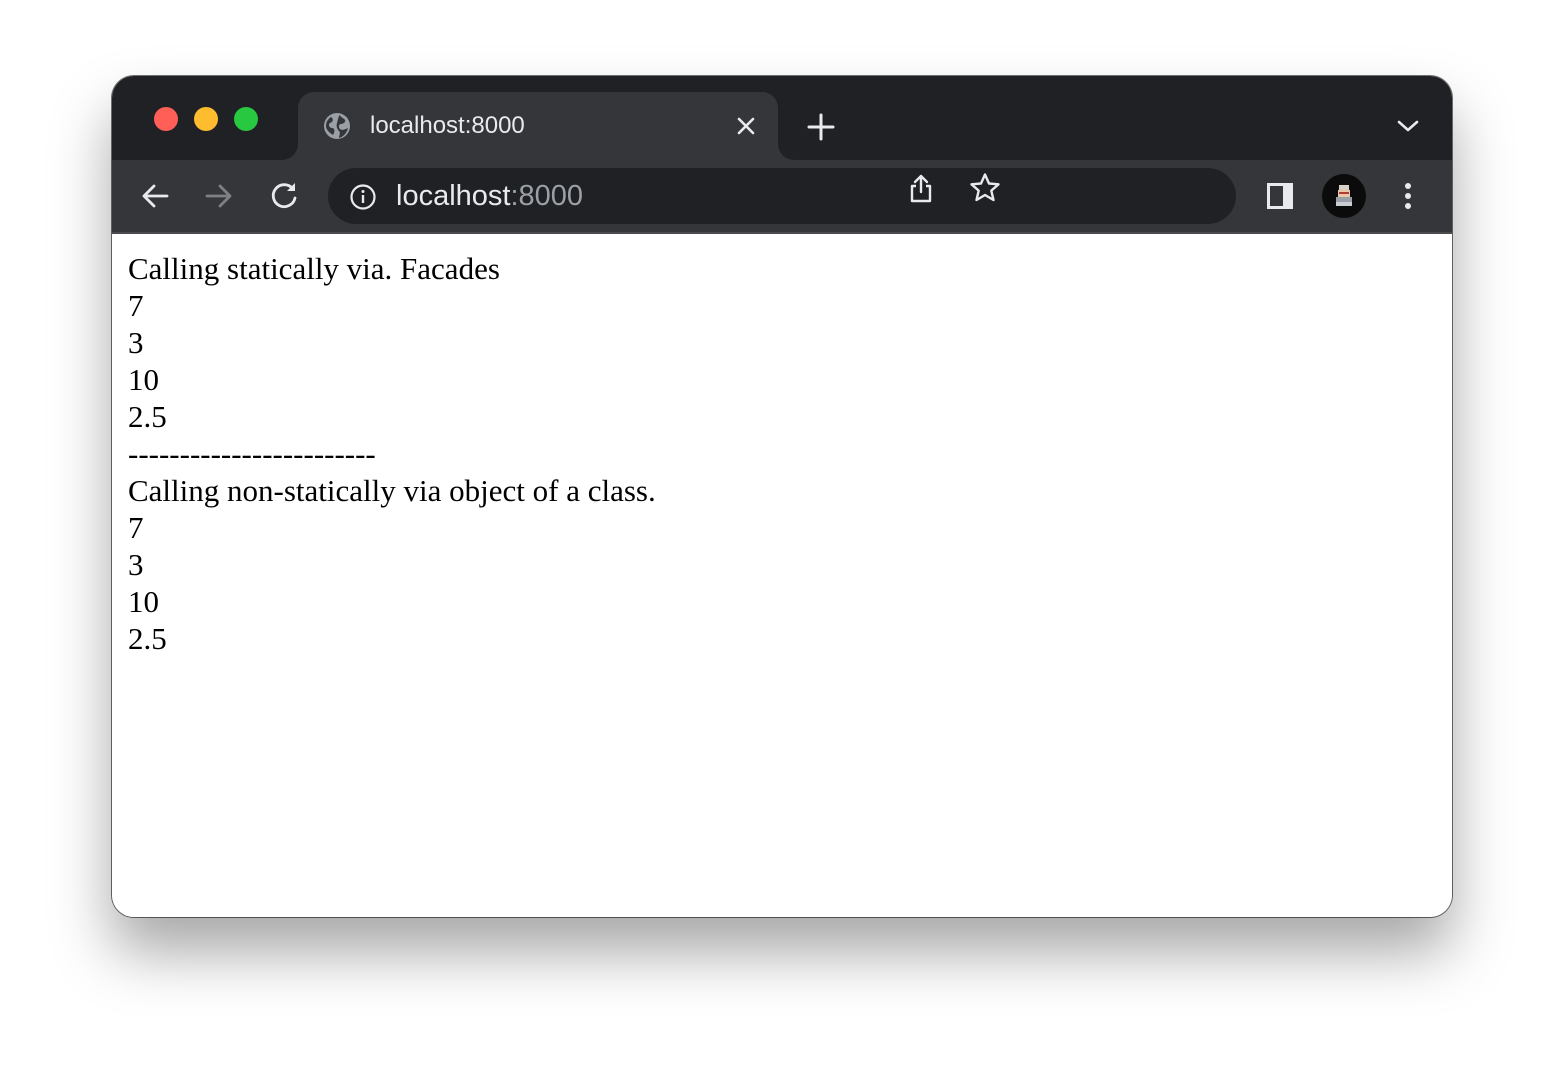 This screenshot has width=1564, height=1066. Describe the element at coordinates (166, 119) in the screenshot. I see `close-window-button` at that location.